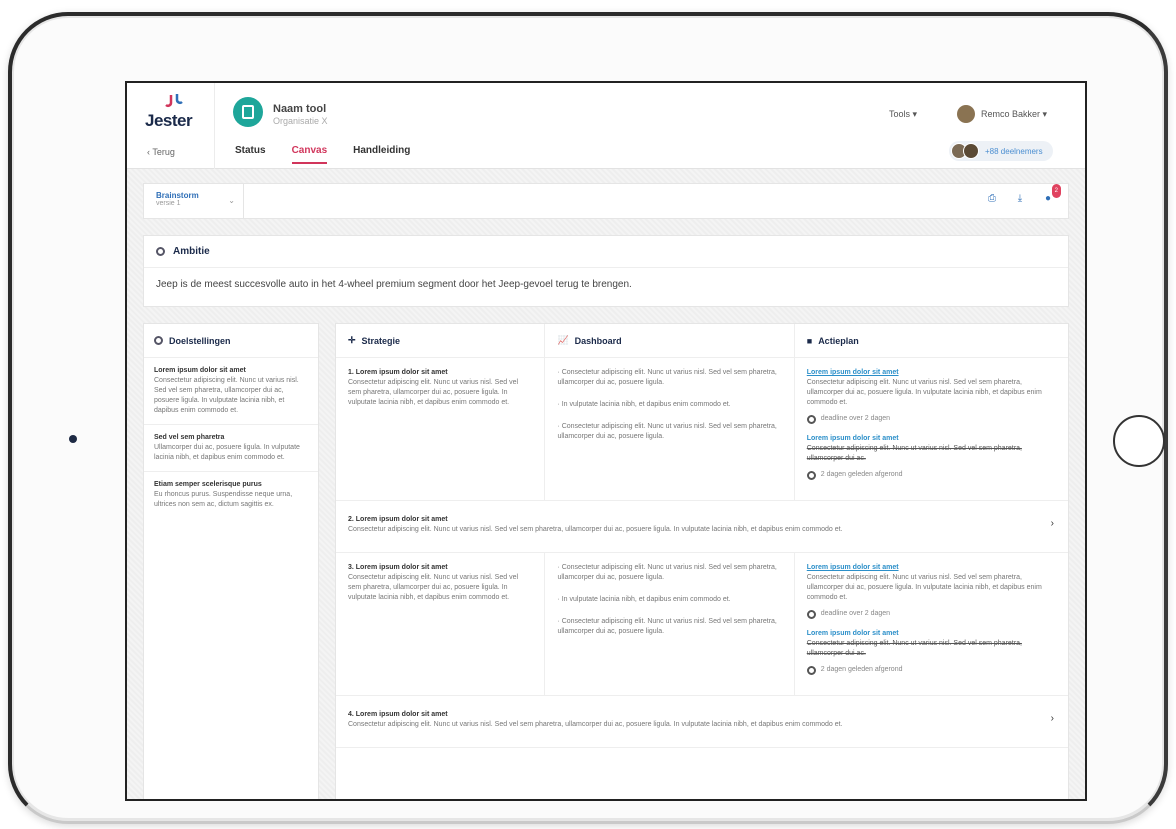 This screenshot has width=1176, height=829. I want to click on comment-badge: 2, so click(1056, 191).